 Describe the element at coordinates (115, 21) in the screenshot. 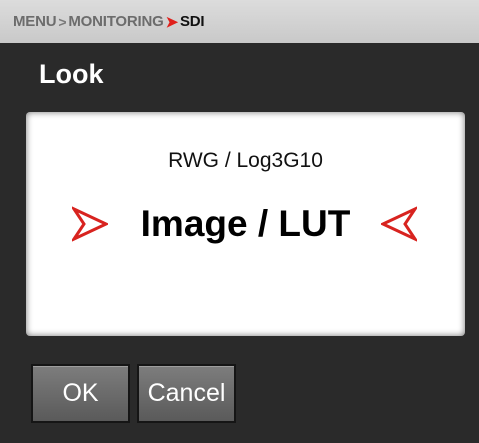

I see `breadcrumb-item-monitoring: MONITORING` at that location.